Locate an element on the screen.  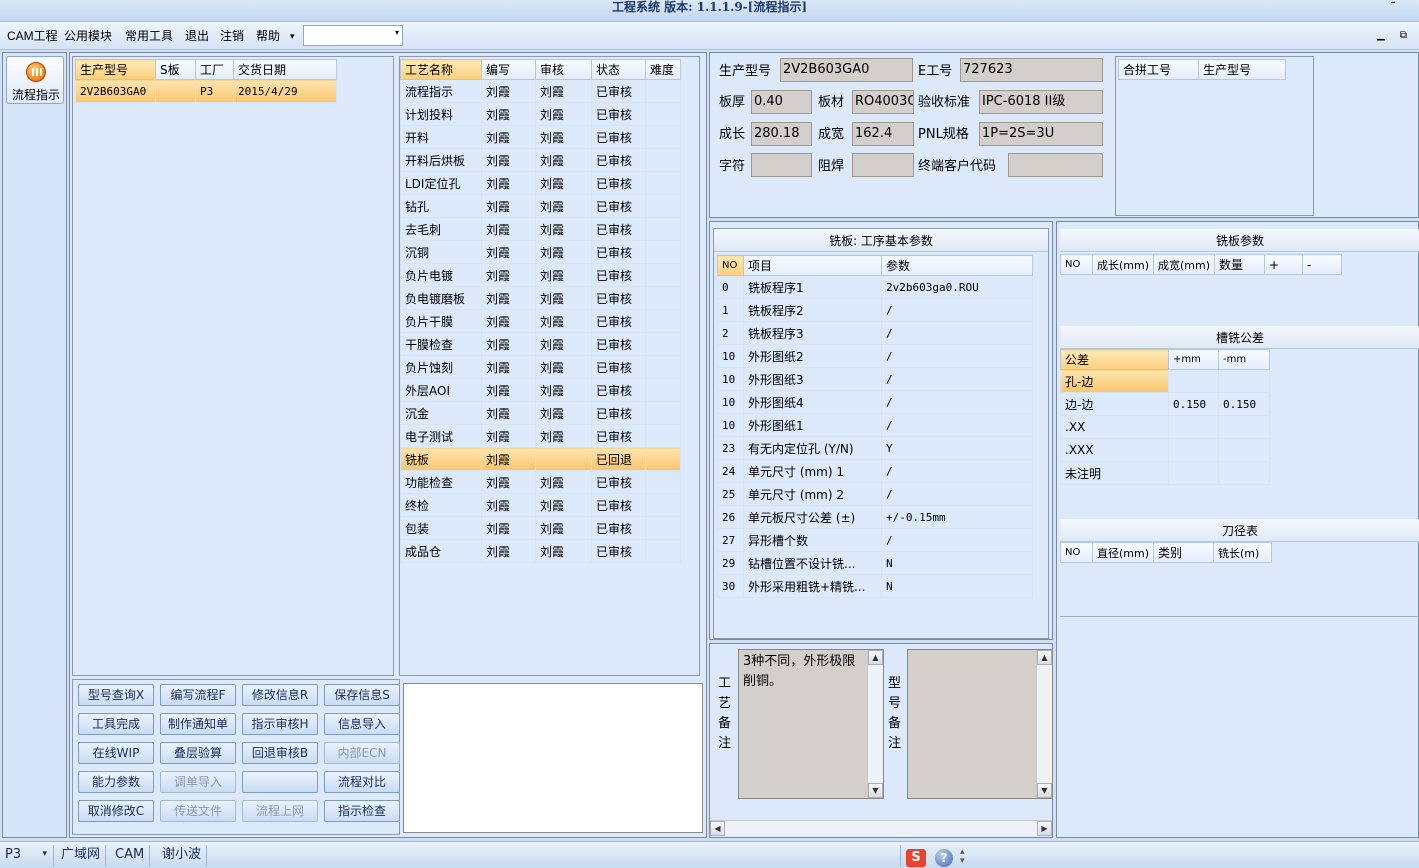
help-icon: ? is located at coordinates (944, 858).